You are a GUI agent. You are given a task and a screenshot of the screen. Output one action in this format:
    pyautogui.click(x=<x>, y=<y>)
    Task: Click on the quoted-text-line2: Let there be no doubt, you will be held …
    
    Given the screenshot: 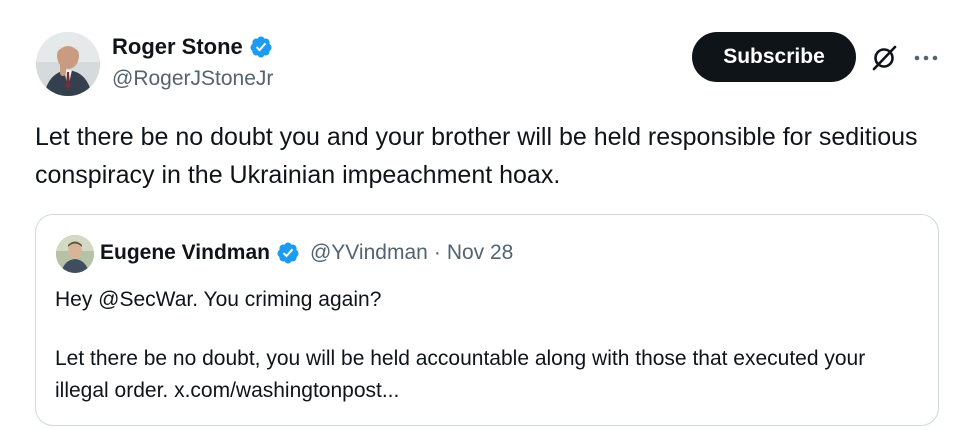 What is the action you would take?
    pyautogui.click(x=460, y=374)
    